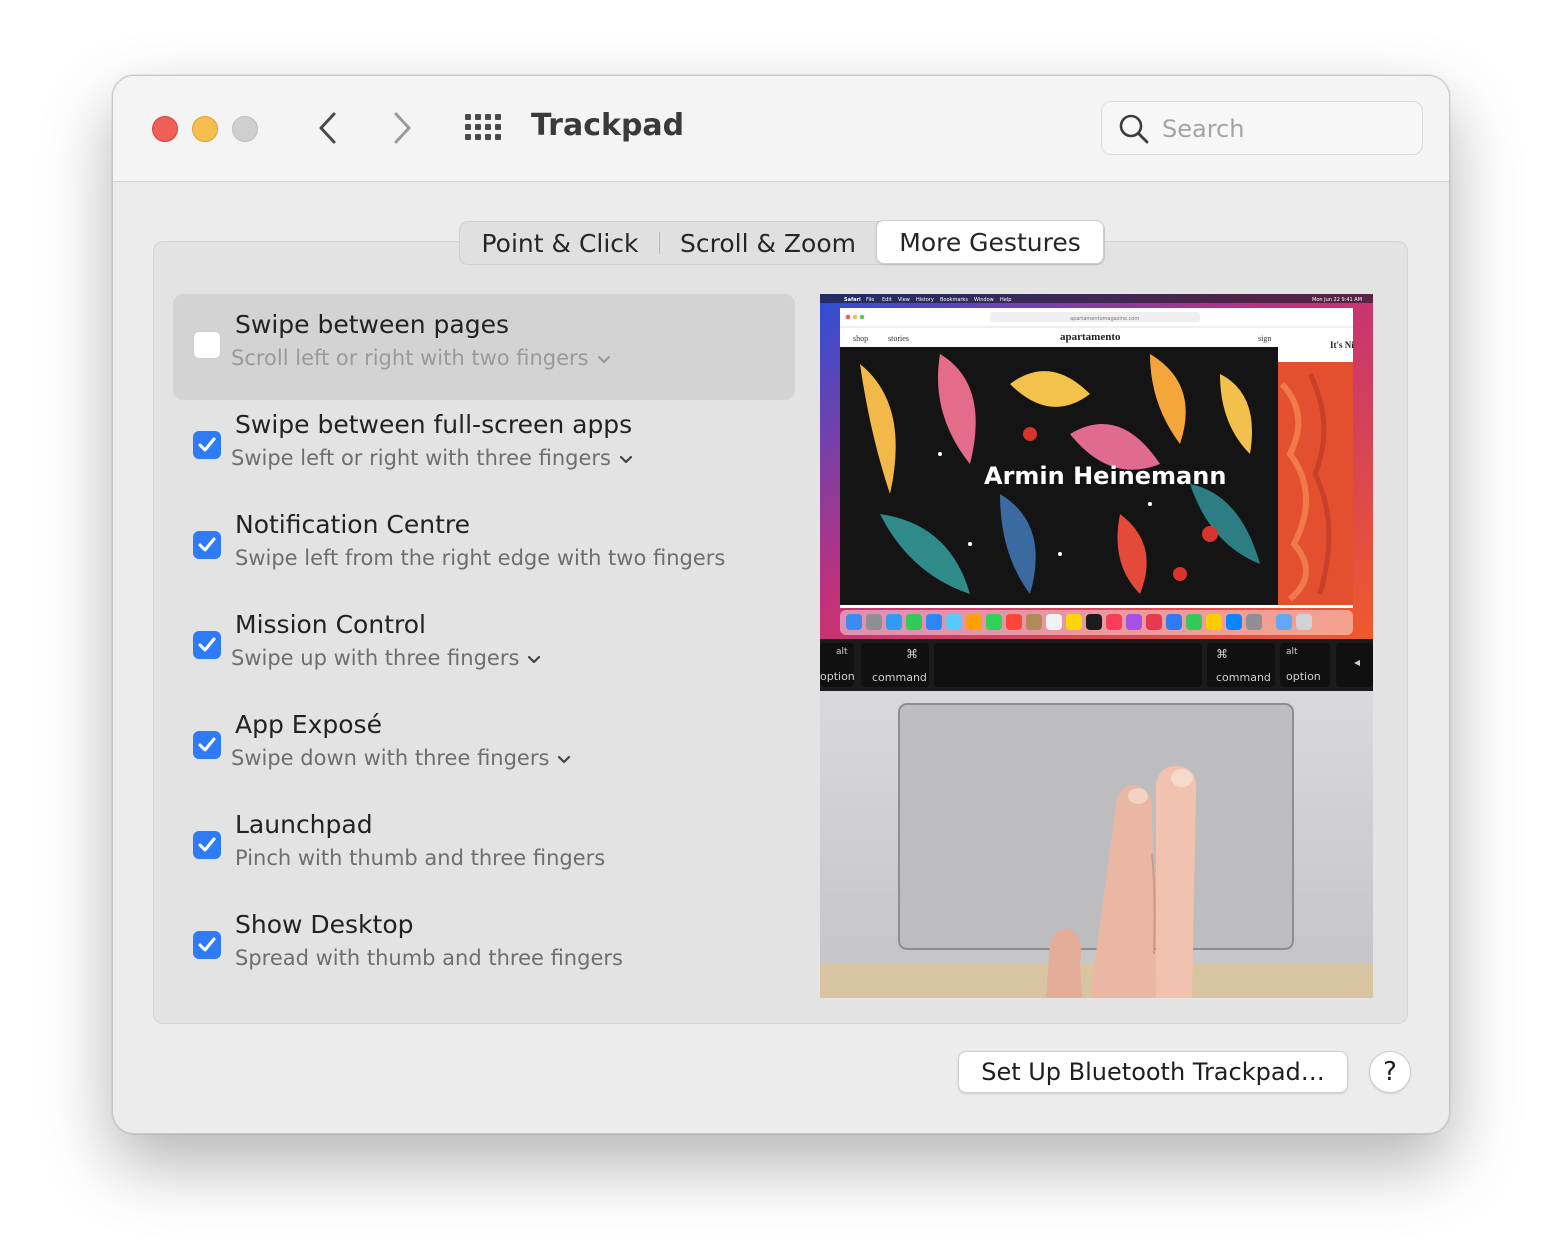 This screenshot has height=1248, width=1560. I want to click on menu-item: Window, so click(984, 300).